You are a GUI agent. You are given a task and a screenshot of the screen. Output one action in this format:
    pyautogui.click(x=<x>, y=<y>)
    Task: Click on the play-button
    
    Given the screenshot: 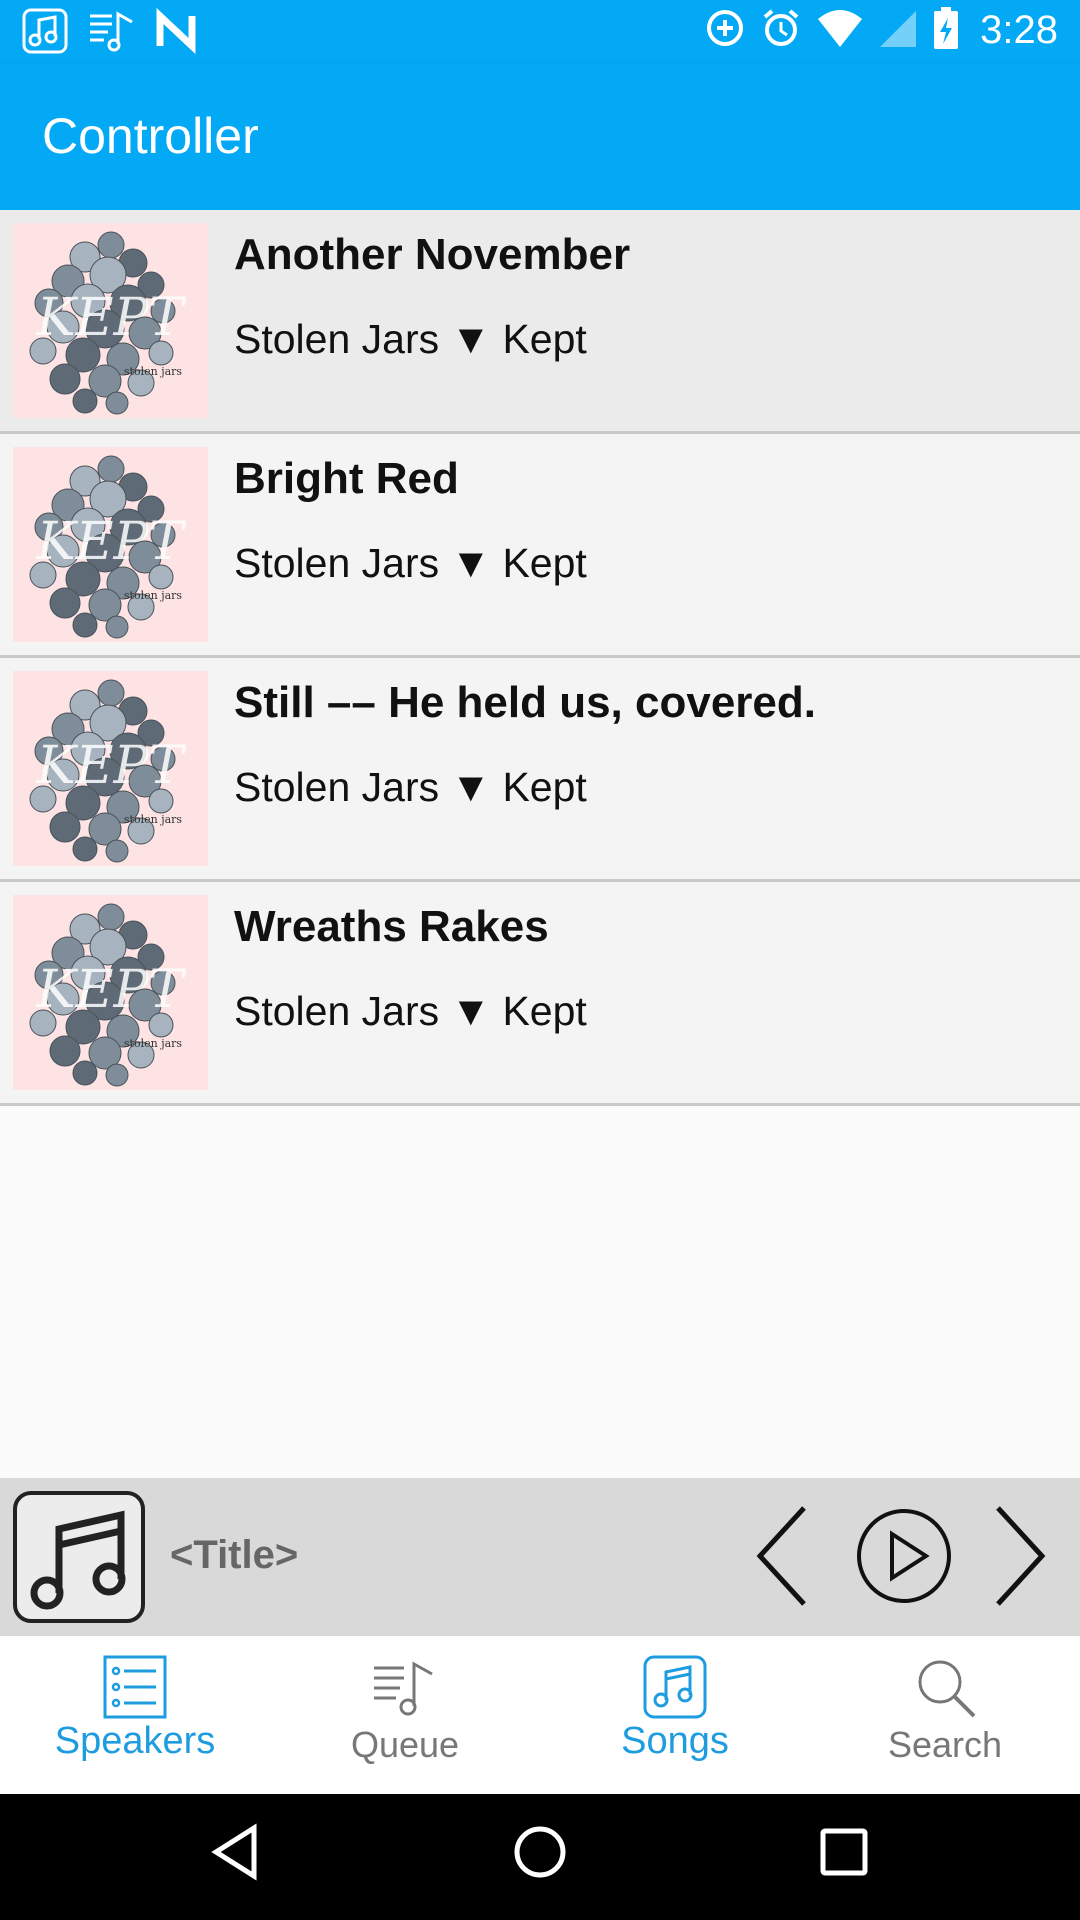 What is the action you would take?
    pyautogui.click(x=904, y=1558)
    